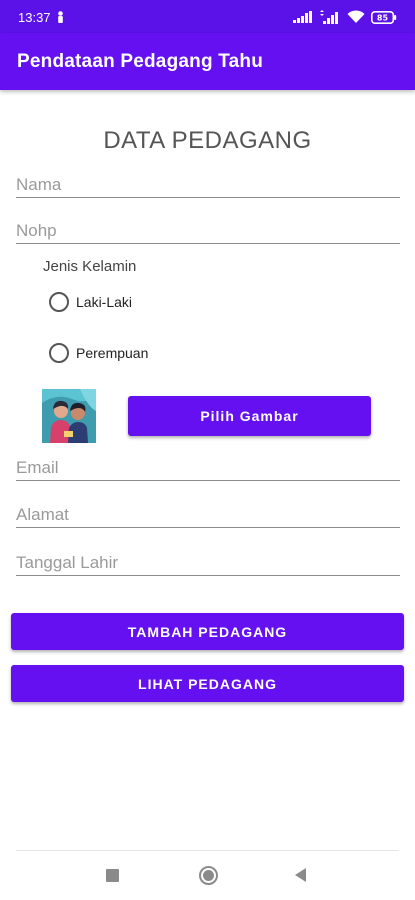 The width and height of the screenshot is (415, 900). I want to click on nama-input, so click(208, 185).